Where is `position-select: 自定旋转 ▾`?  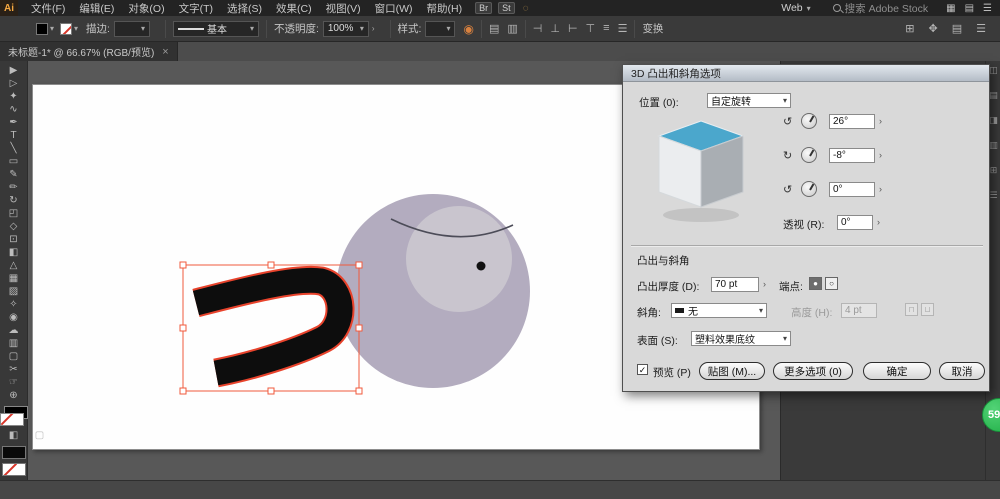 position-select: 自定旋转 ▾ is located at coordinates (749, 100).